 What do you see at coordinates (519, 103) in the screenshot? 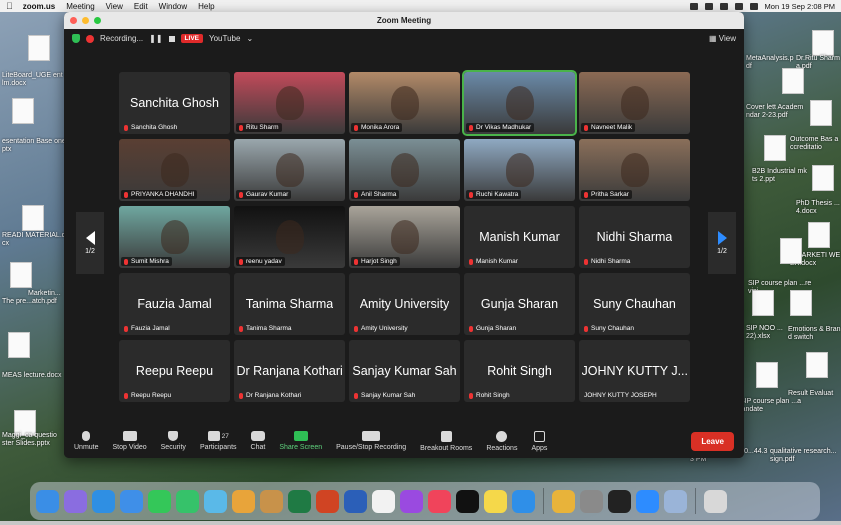
I see `participant-tile: Dr Vikas Madhukar` at bounding box center [519, 103].